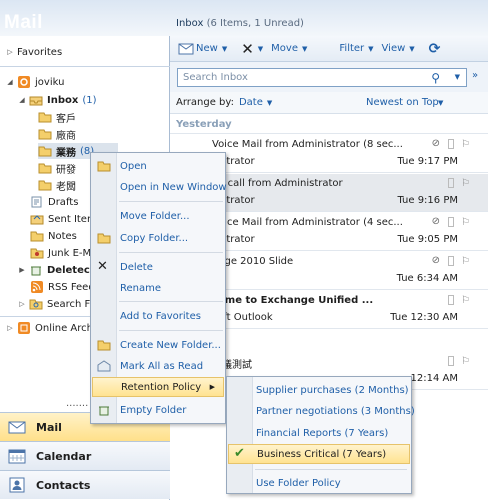 This screenshot has width=488, height=500. Describe the element at coordinates (434, 378) in the screenshot. I see `message-time: 12:14 AM` at that location.